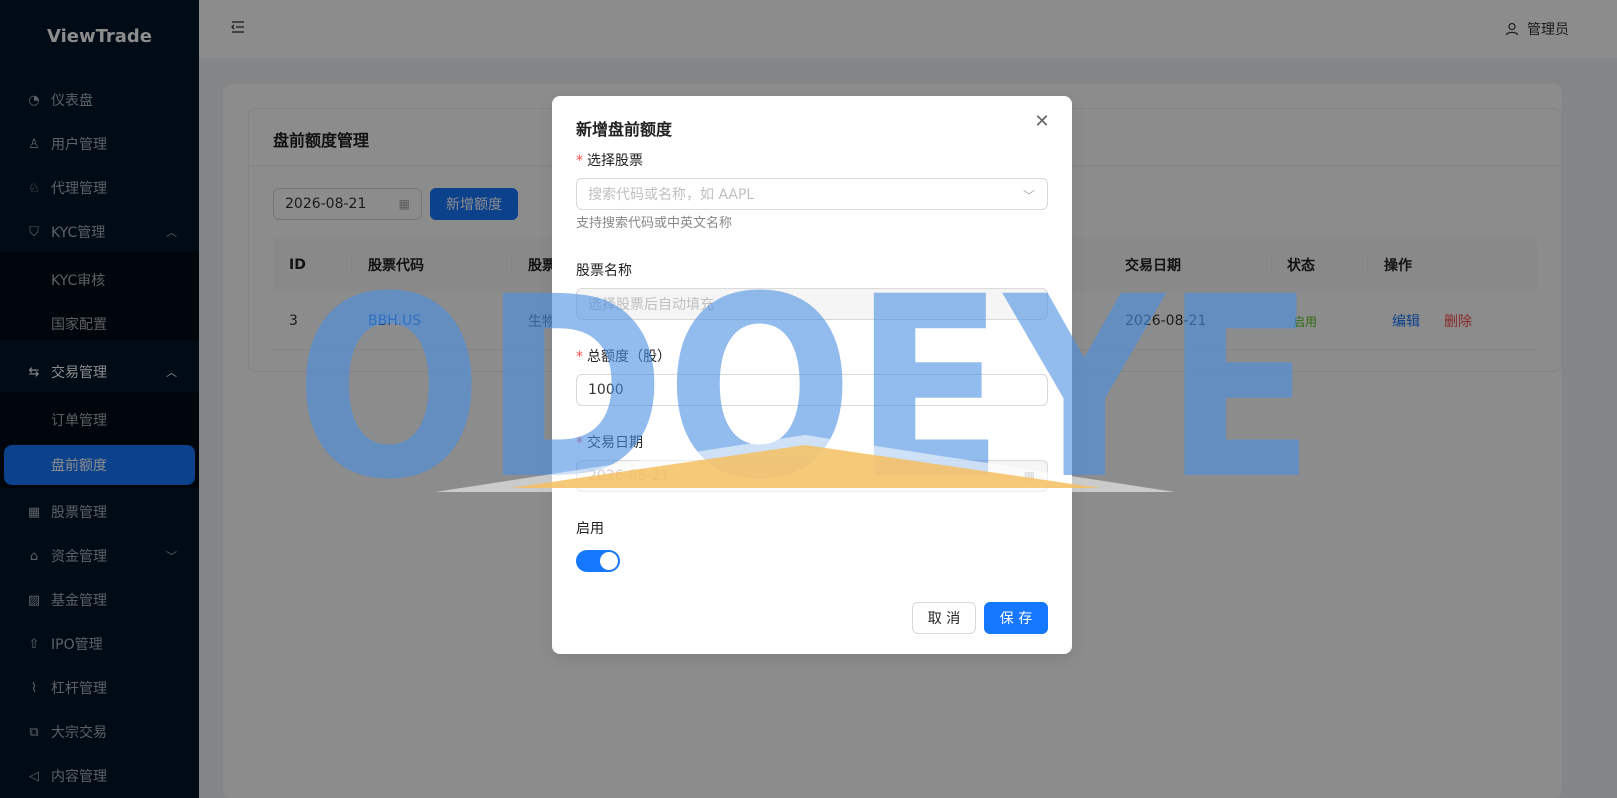 This screenshot has width=1617, height=798. I want to click on calendar-icon: ▦, so click(1029, 476).